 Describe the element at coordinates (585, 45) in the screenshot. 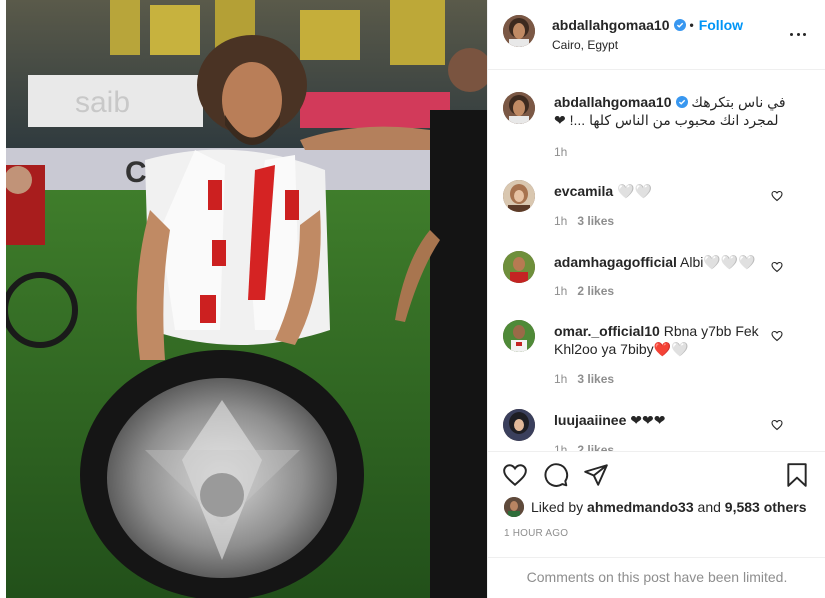

I see `post-location: Cairo, Egypt` at that location.